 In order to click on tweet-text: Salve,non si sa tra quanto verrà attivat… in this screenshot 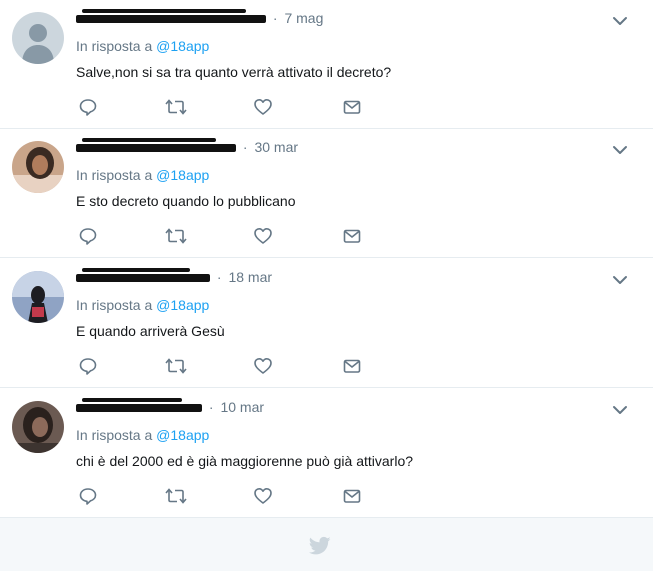, I will do `click(234, 72)`.